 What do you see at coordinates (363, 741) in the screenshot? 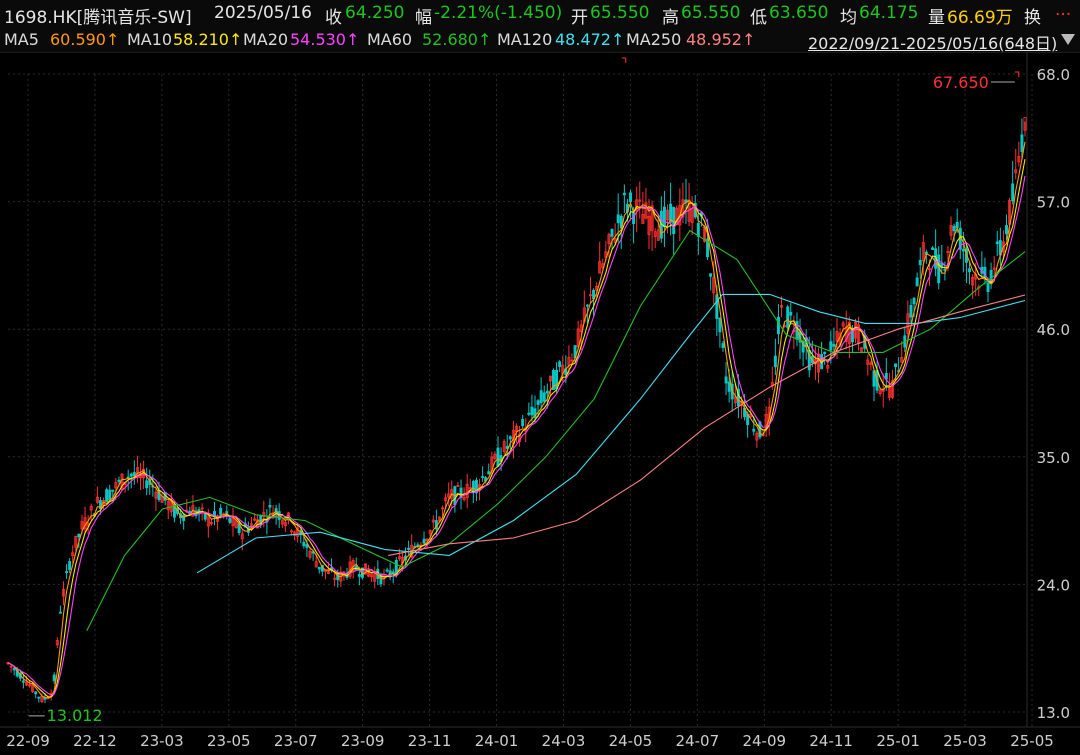
I see `x-tick-label: 23-09` at bounding box center [363, 741].